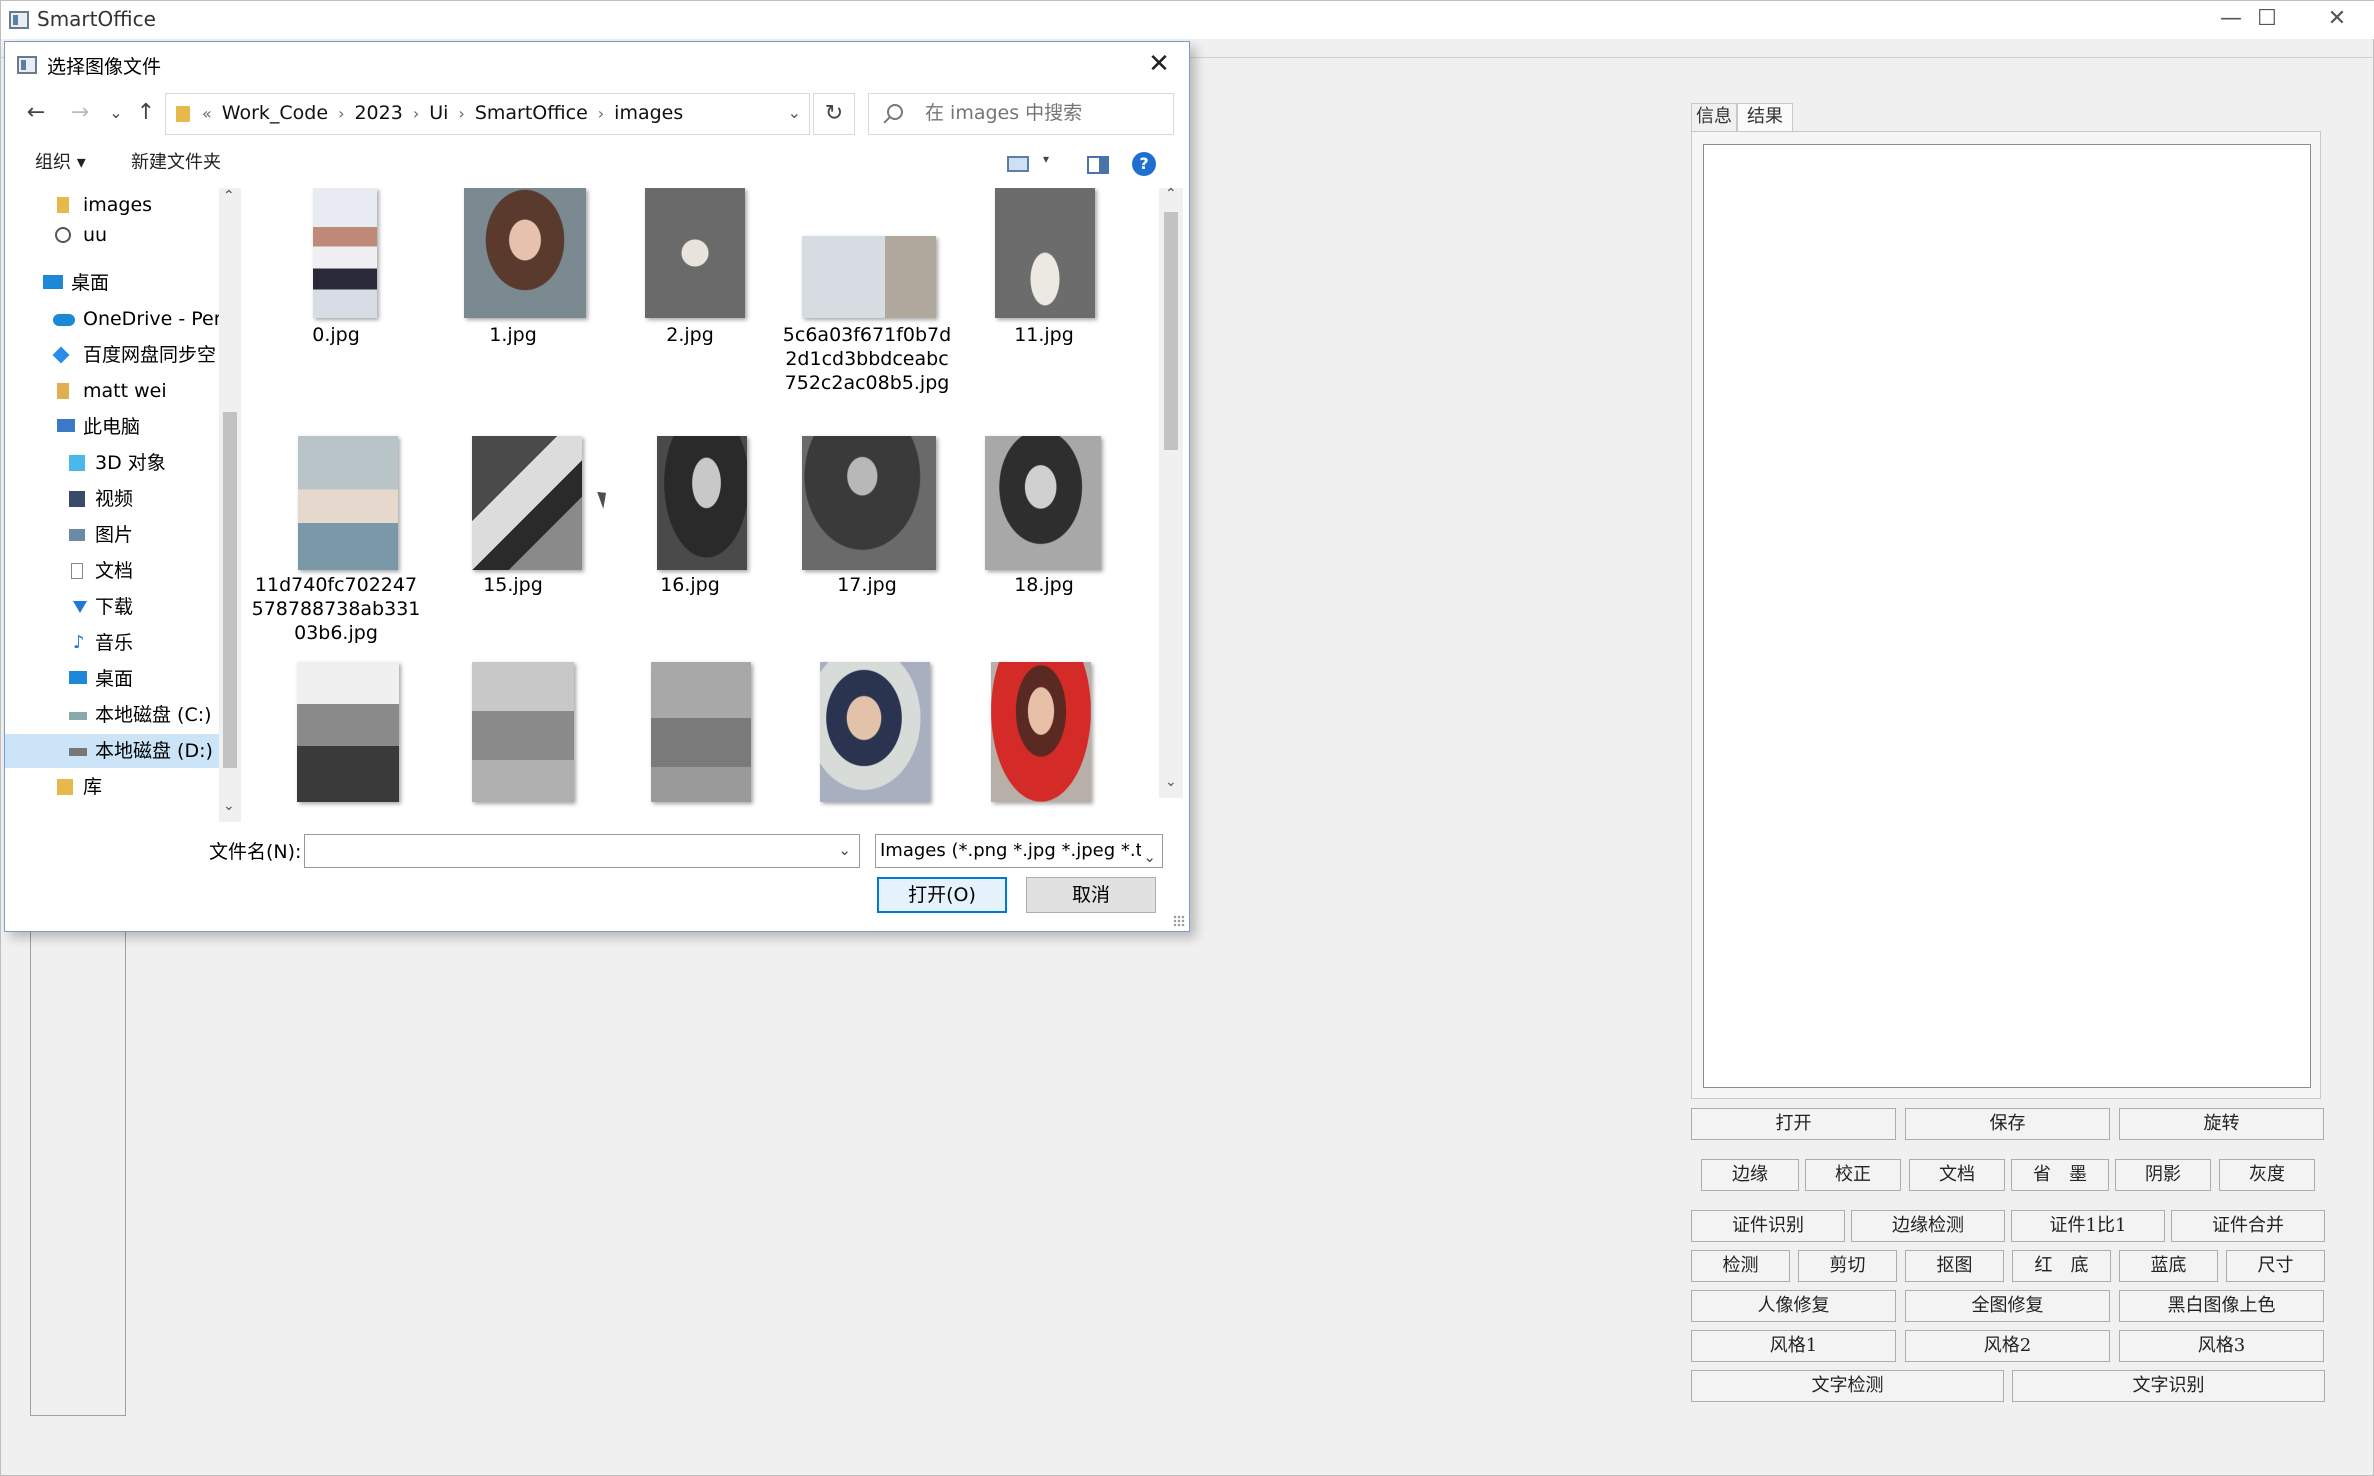  What do you see at coordinates (275, 113) in the screenshot?
I see `breadcrumb-item: Work_Code` at bounding box center [275, 113].